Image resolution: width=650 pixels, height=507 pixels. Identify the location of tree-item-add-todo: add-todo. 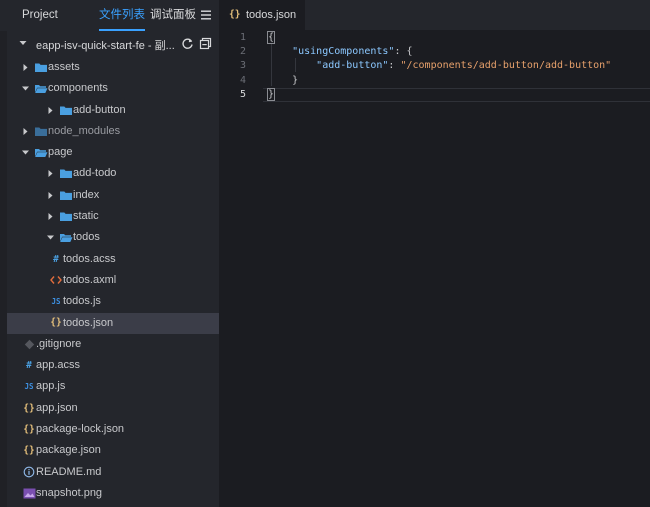
(113, 173).